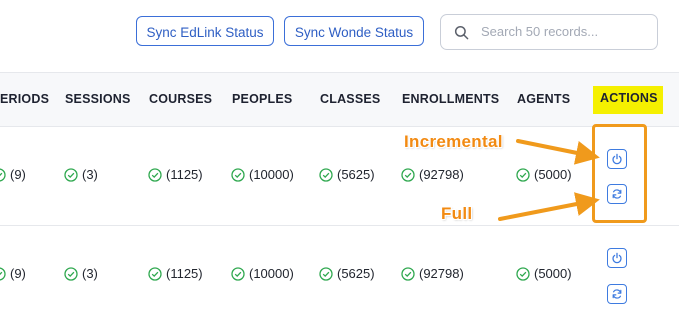  Describe the element at coordinates (350, 99) in the screenshot. I see `col-classes: CLASSES` at that location.